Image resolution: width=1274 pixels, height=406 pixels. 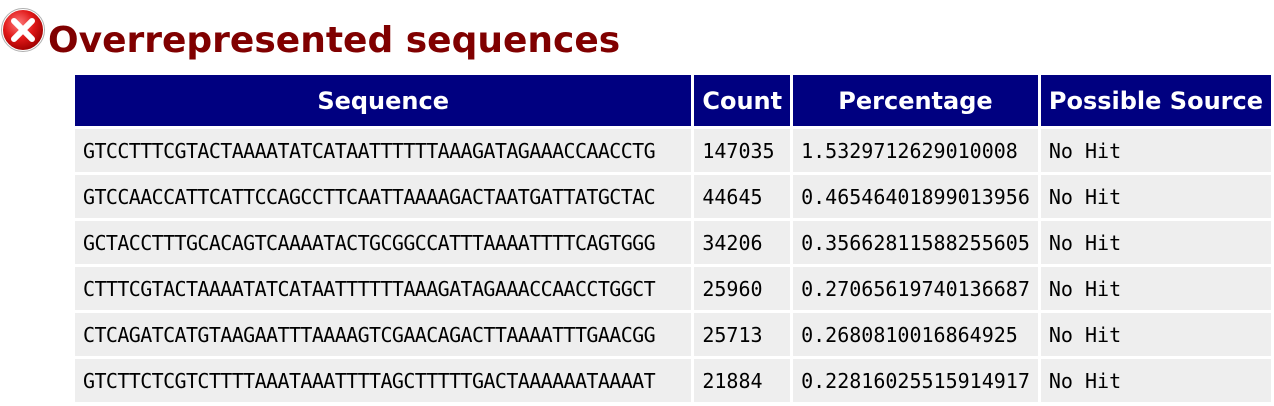 What do you see at coordinates (742, 242) in the screenshot?
I see `count-cell: 34206` at bounding box center [742, 242].